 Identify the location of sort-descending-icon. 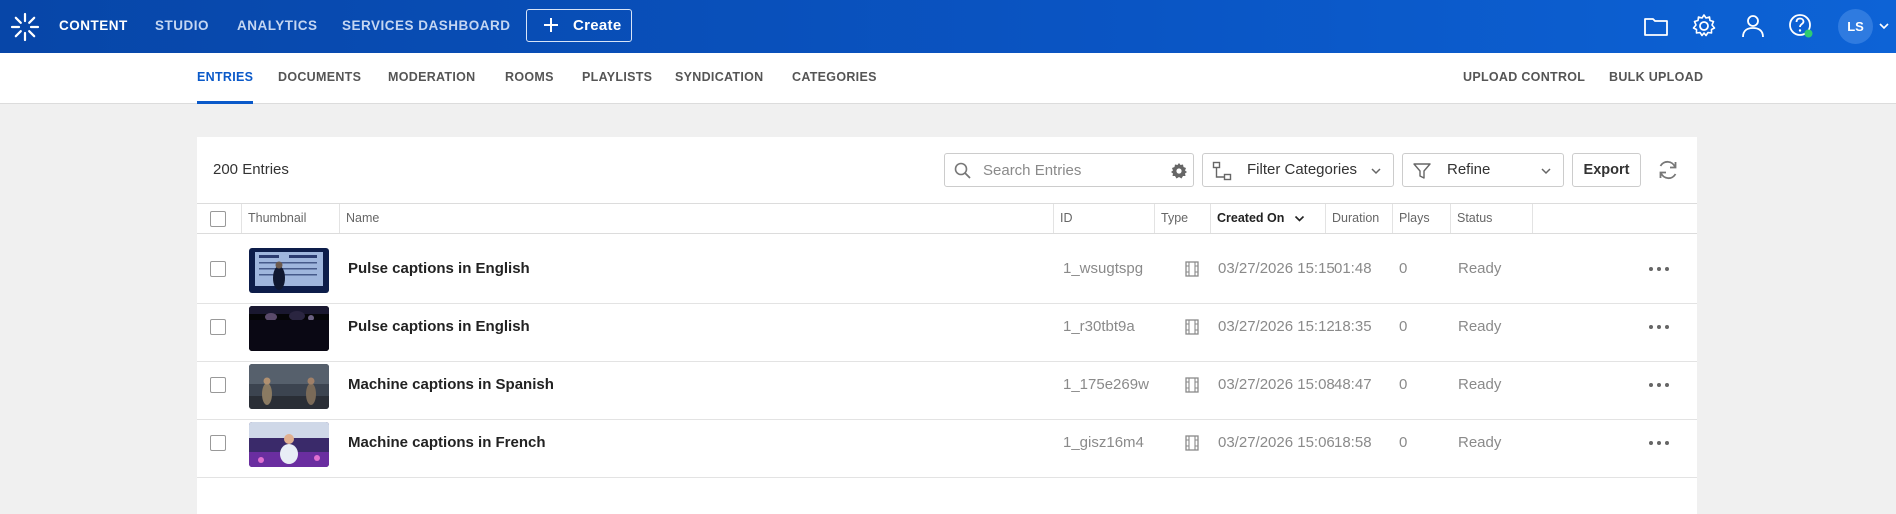
(1299, 219).